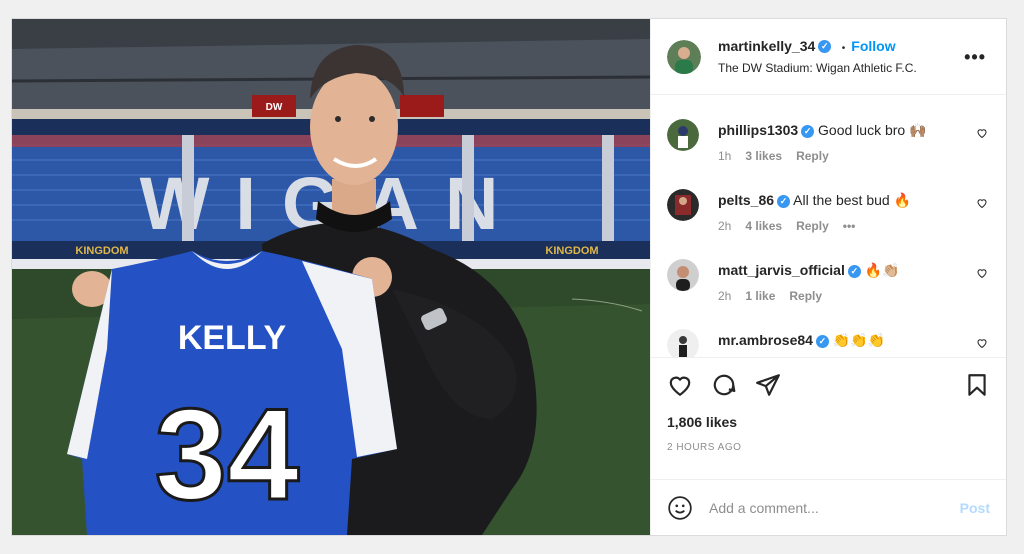 This screenshot has height=554, width=1024. I want to click on comment-username: matt_jarvis_official, so click(781, 270).